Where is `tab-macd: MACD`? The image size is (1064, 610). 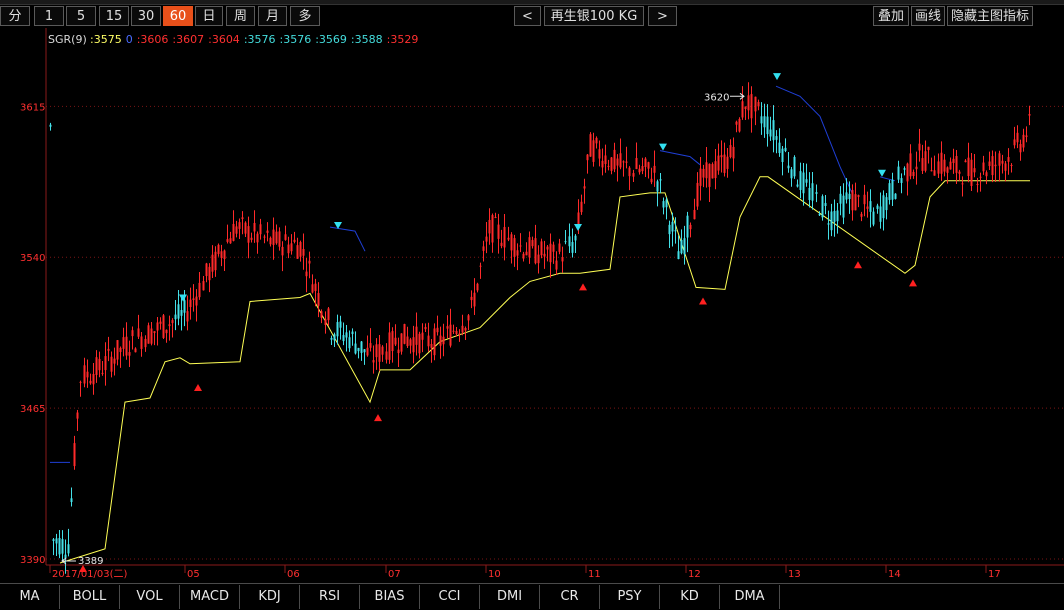
tab-macd: MACD is located at coordinates (210, 597).